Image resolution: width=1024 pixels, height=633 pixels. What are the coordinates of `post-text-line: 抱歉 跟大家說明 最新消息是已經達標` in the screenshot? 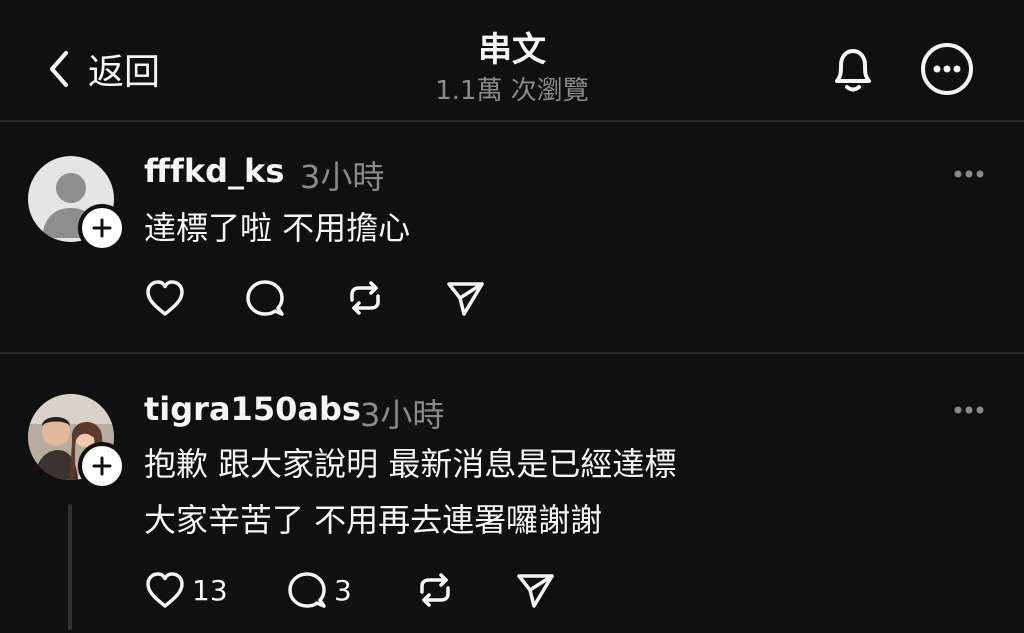 It's located at (410, 464).